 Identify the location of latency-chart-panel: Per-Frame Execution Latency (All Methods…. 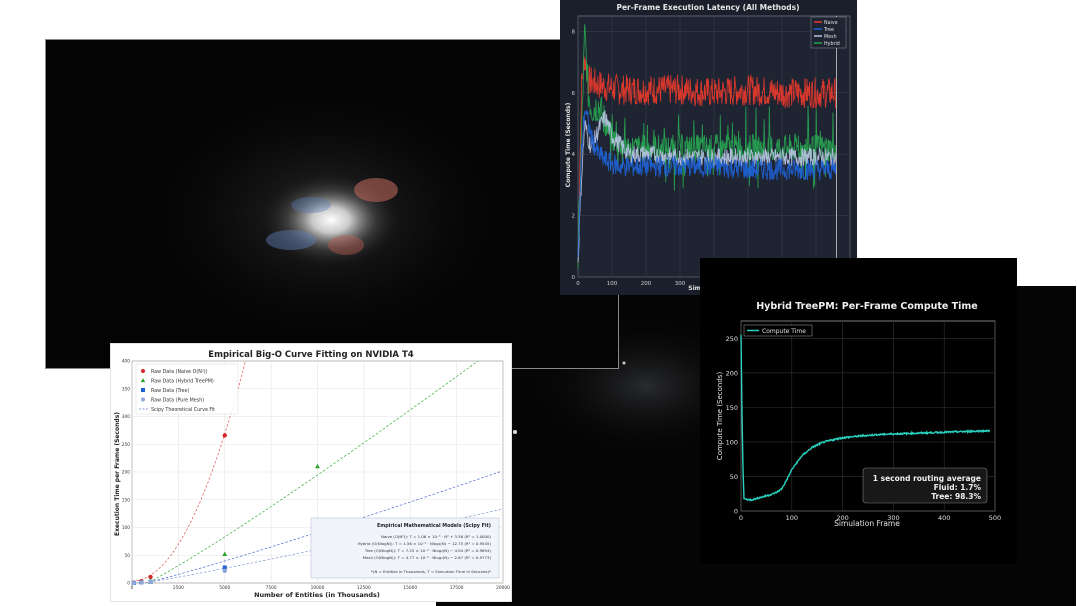
(708, 147).